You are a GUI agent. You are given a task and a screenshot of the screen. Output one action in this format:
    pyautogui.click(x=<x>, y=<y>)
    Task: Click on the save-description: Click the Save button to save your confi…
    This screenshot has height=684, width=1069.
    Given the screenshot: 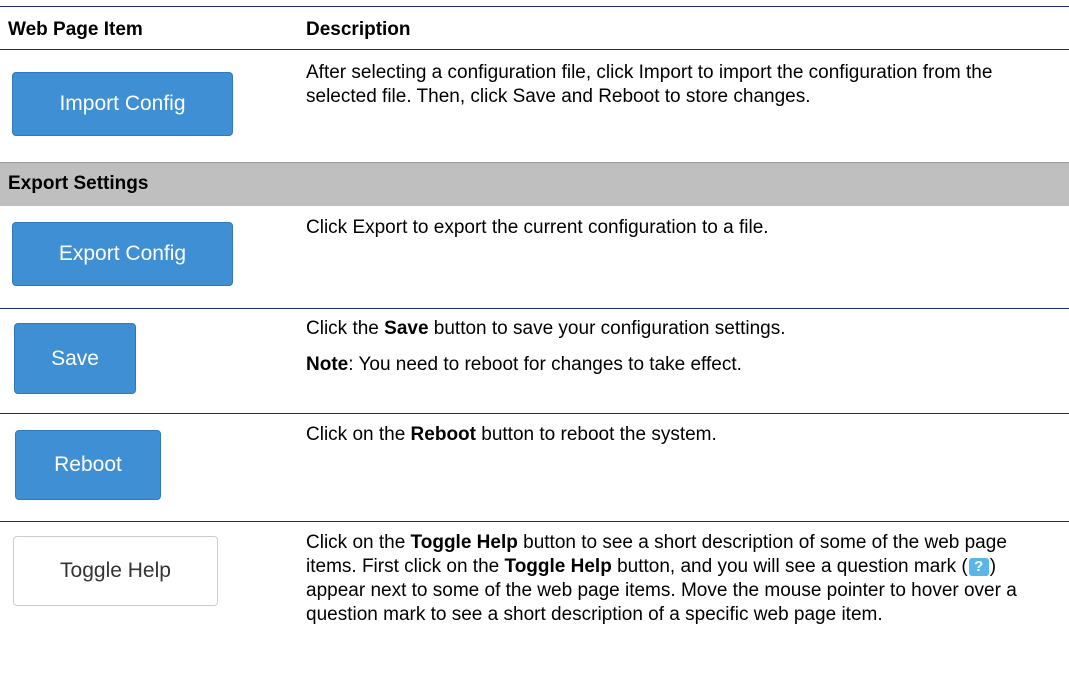 What is the action you would take?
    pyautogui.click(x=676, y=347)
    